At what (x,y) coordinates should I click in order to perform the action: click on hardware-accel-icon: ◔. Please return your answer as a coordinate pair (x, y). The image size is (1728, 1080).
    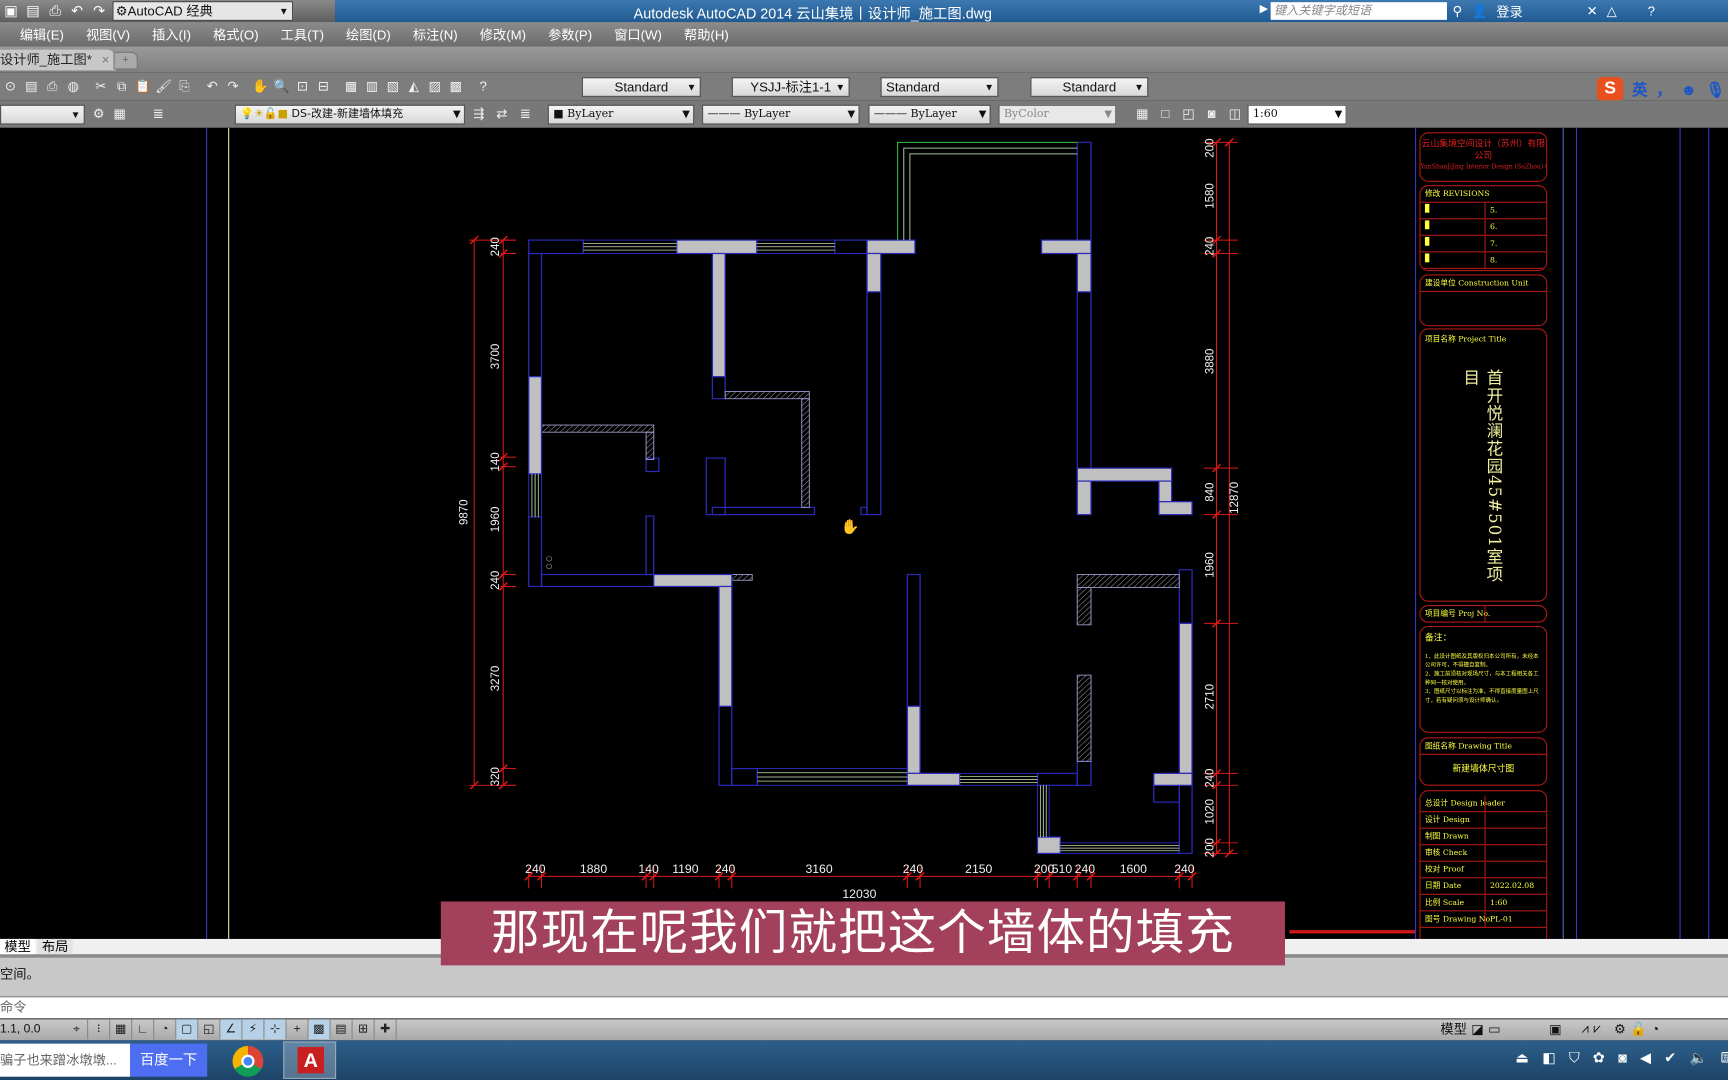
    Looking at the image, I should click on (1655, 1028).